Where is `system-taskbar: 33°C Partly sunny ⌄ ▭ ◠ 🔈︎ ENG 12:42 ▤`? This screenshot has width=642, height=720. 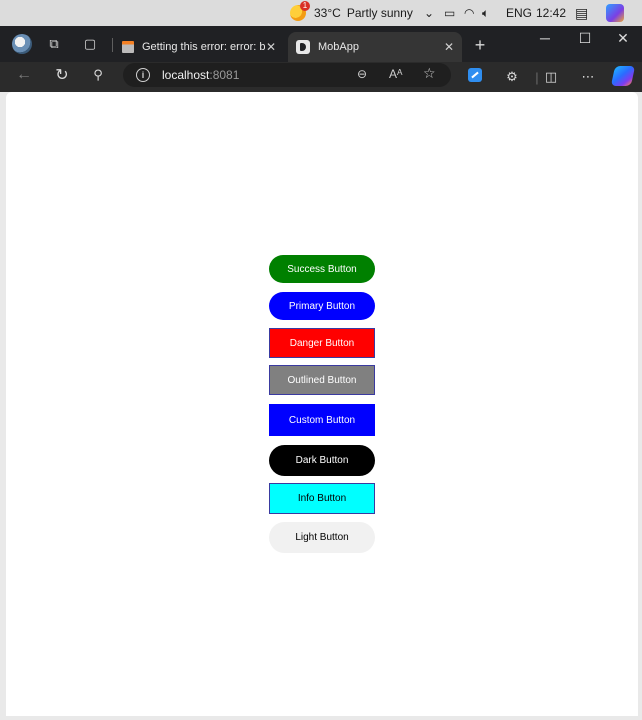
system-taskbar: 33°C Partly sunny ⌄ ▭ ◠ 🔈︎ ENG 12:42 ▤ is located at coordinates (321, 13).